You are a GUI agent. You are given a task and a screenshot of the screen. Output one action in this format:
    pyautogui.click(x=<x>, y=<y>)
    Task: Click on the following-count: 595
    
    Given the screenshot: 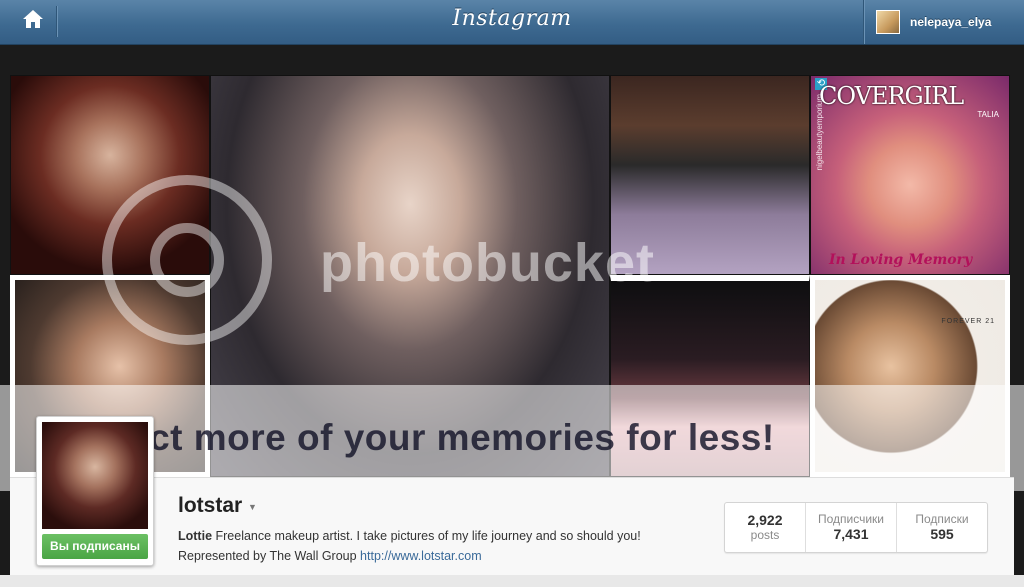 What is the action you would take?
    pyautogui.click(x=942, y=534)
    